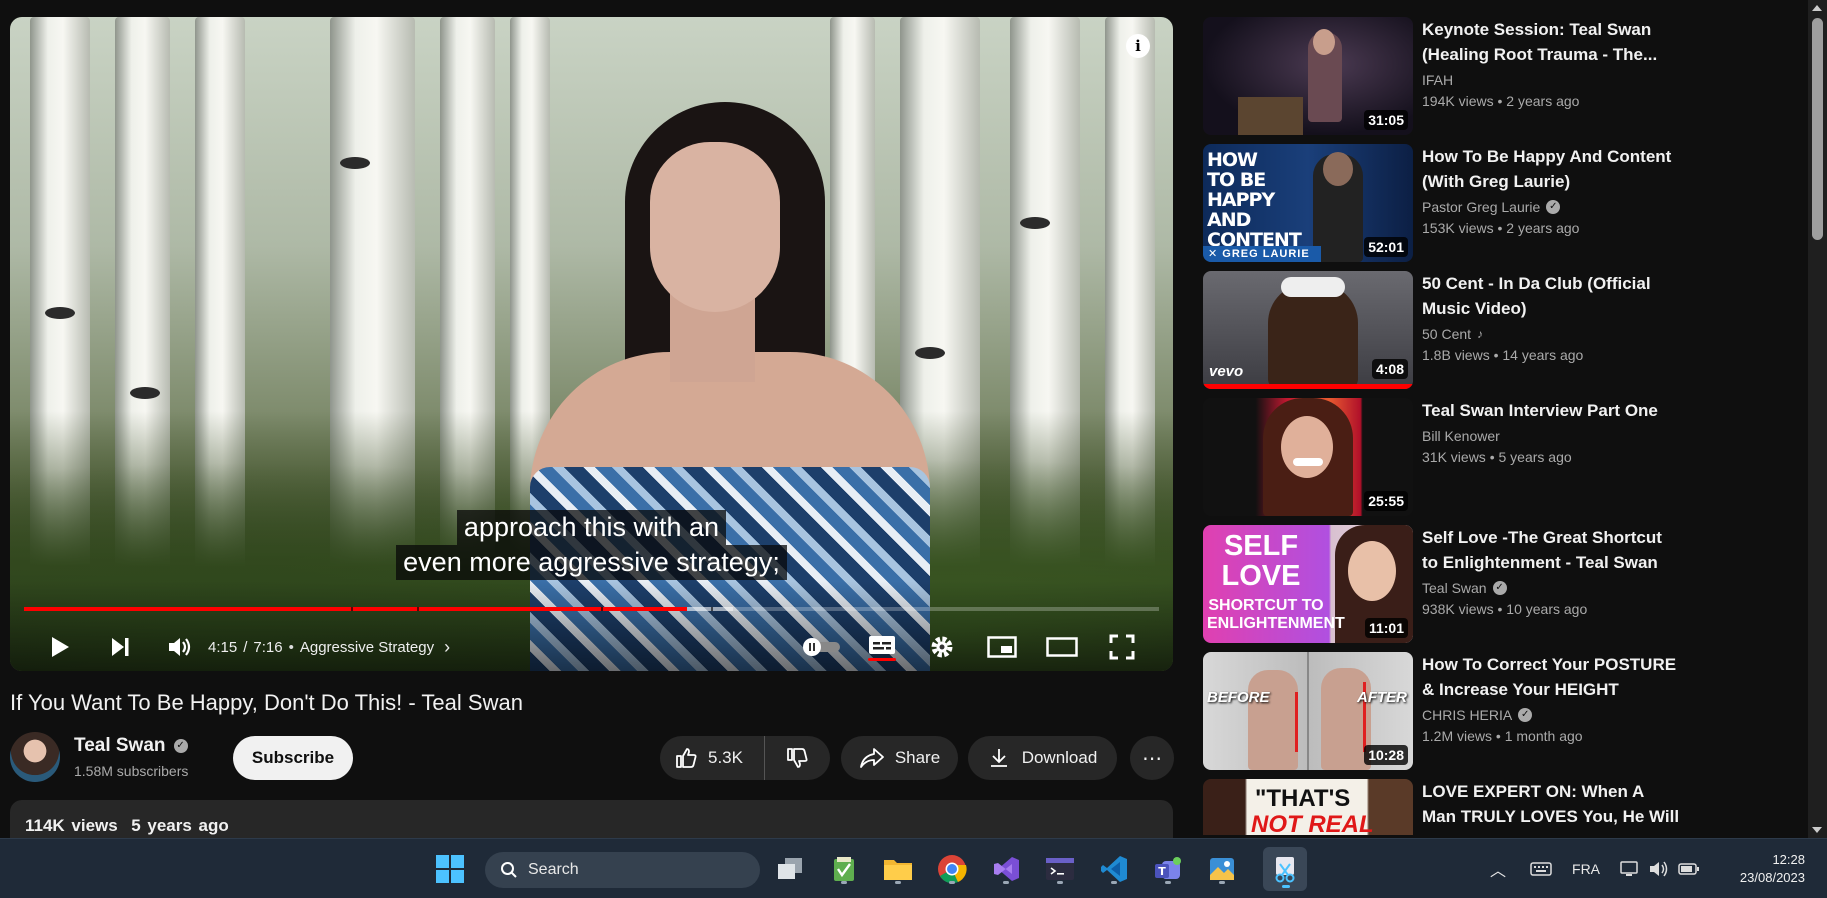 Image resolution: width=1827 pixels, height=898 pixels. I want to click on windows-taskbar: Search T ︿ FRA 12:28 23/08/2023, so click(913, 868).